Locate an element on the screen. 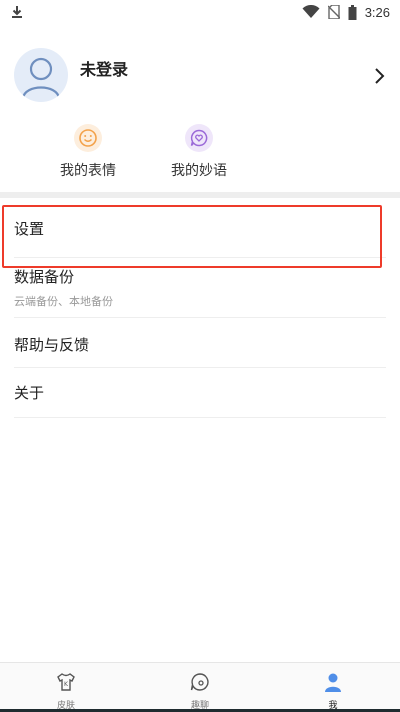  my-phrases-button: 我的妙语 is located at coordinates (199, 151).